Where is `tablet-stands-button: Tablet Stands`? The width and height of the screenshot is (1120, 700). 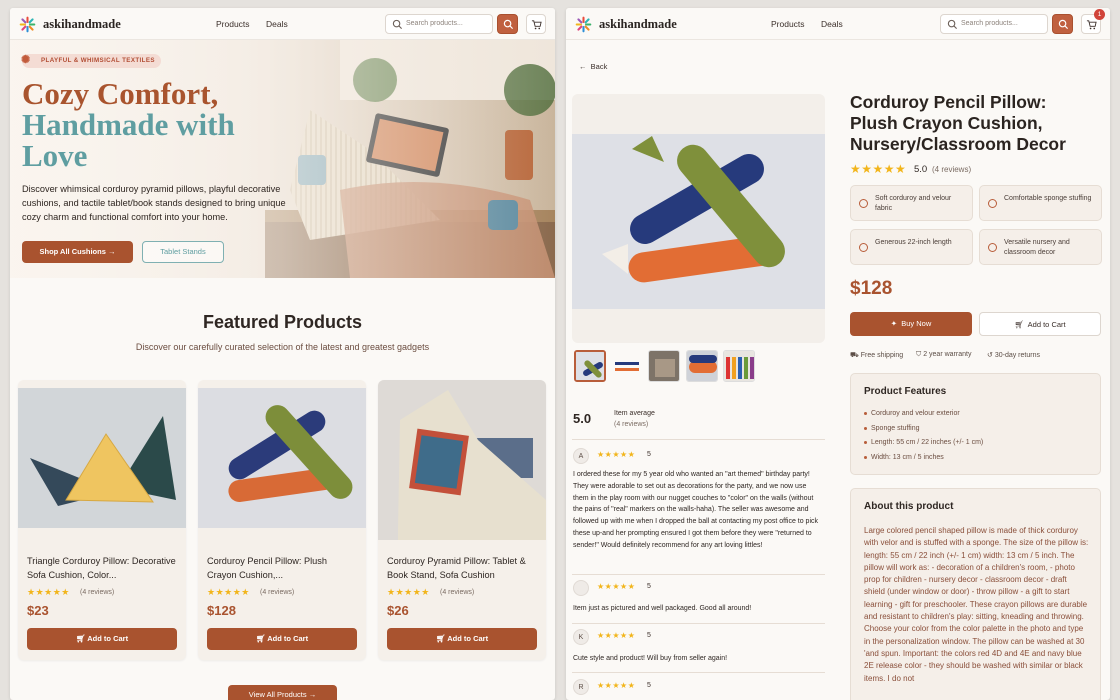 tablet-stands-button: Tablet Stands is located at coordinates (183, 252).